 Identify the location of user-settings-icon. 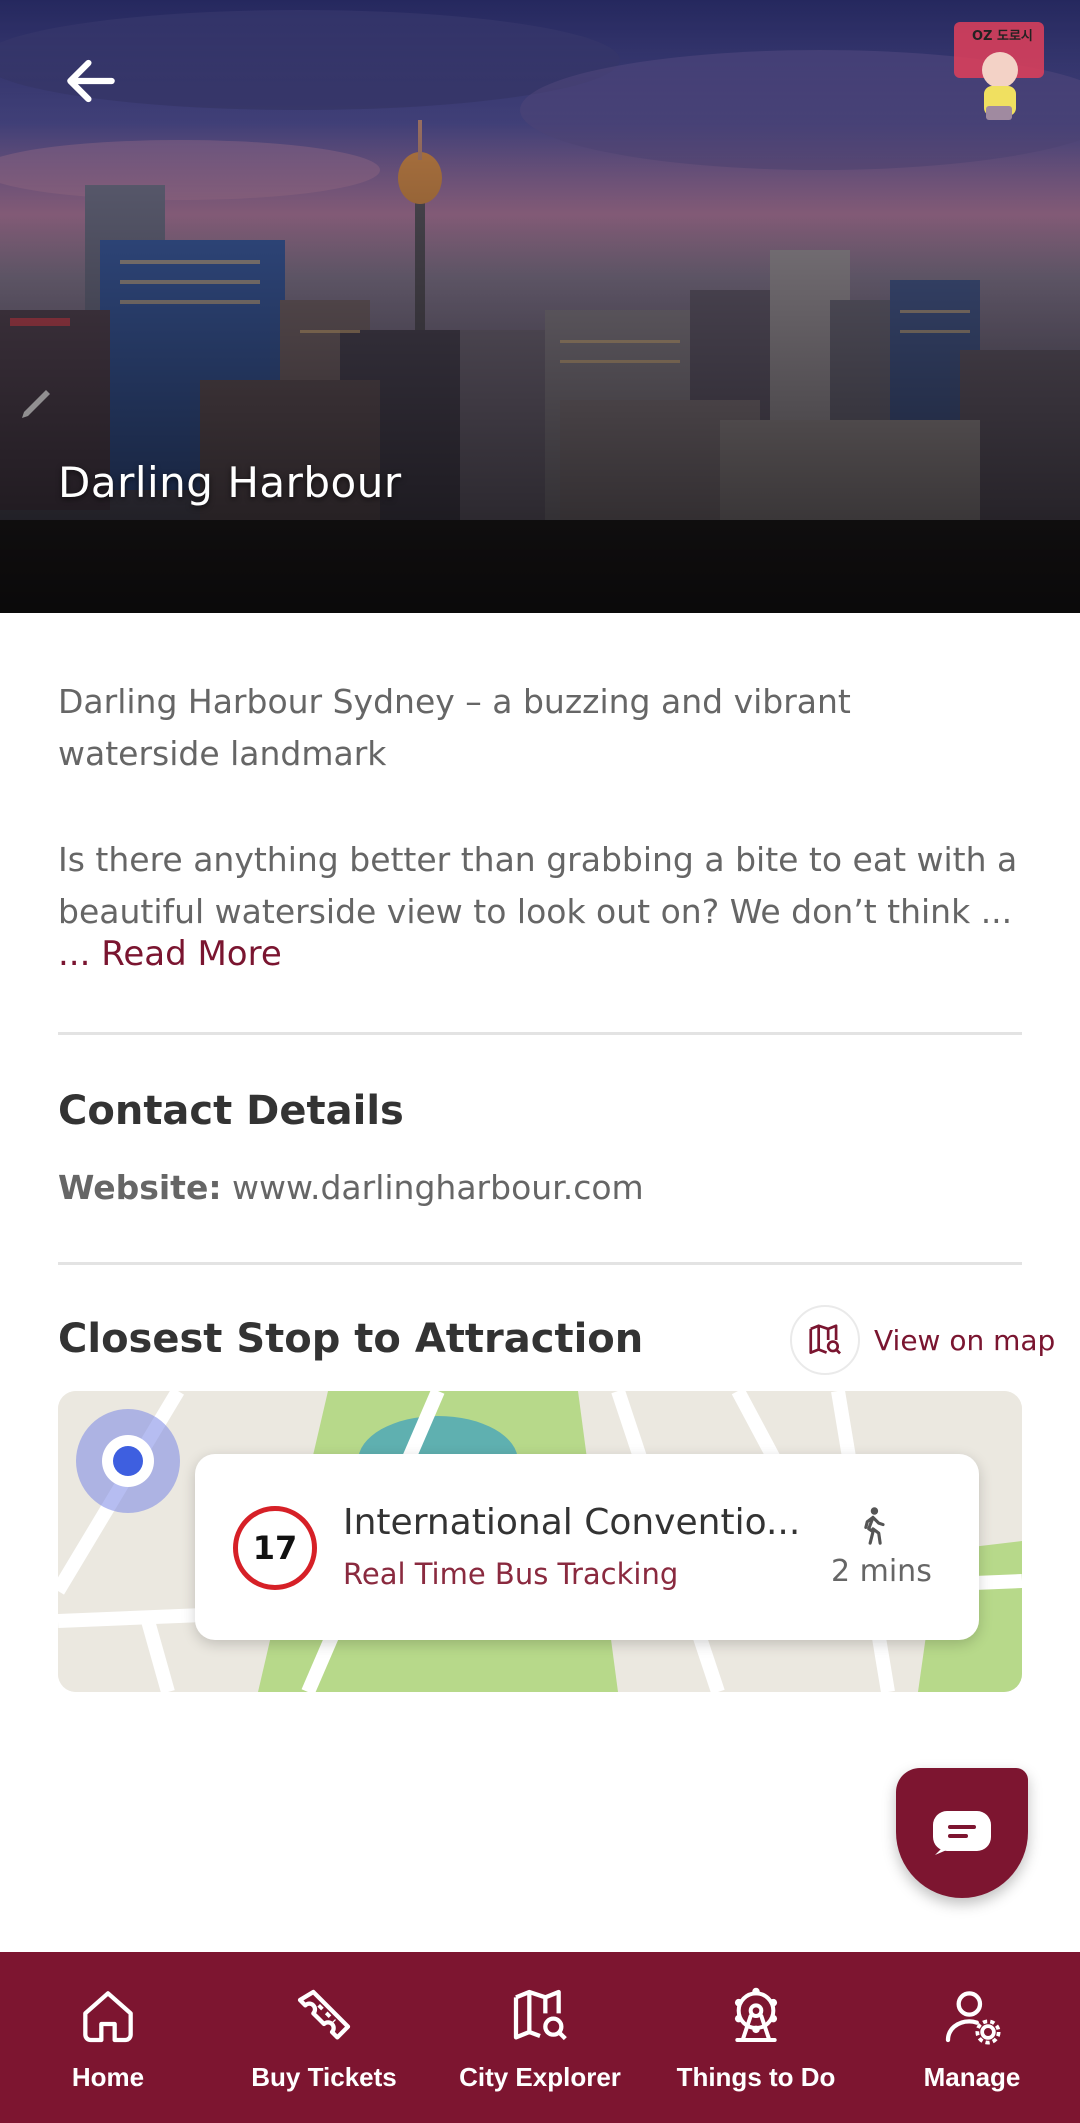
(973, 2018).